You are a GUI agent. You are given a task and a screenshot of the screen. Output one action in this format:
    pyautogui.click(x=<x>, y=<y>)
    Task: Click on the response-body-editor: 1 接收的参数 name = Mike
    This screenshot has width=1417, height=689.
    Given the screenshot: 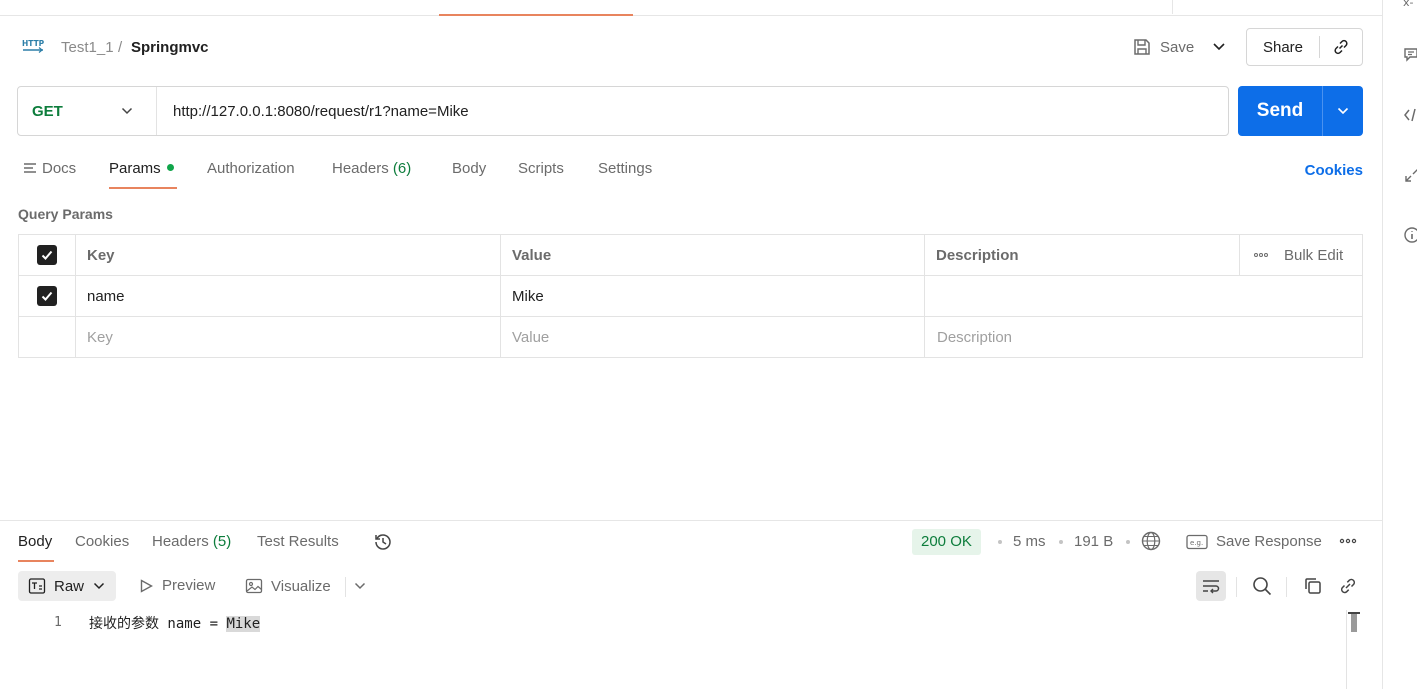 What is the action you would take?
    pyautogui.click(x=690, y=649)
    